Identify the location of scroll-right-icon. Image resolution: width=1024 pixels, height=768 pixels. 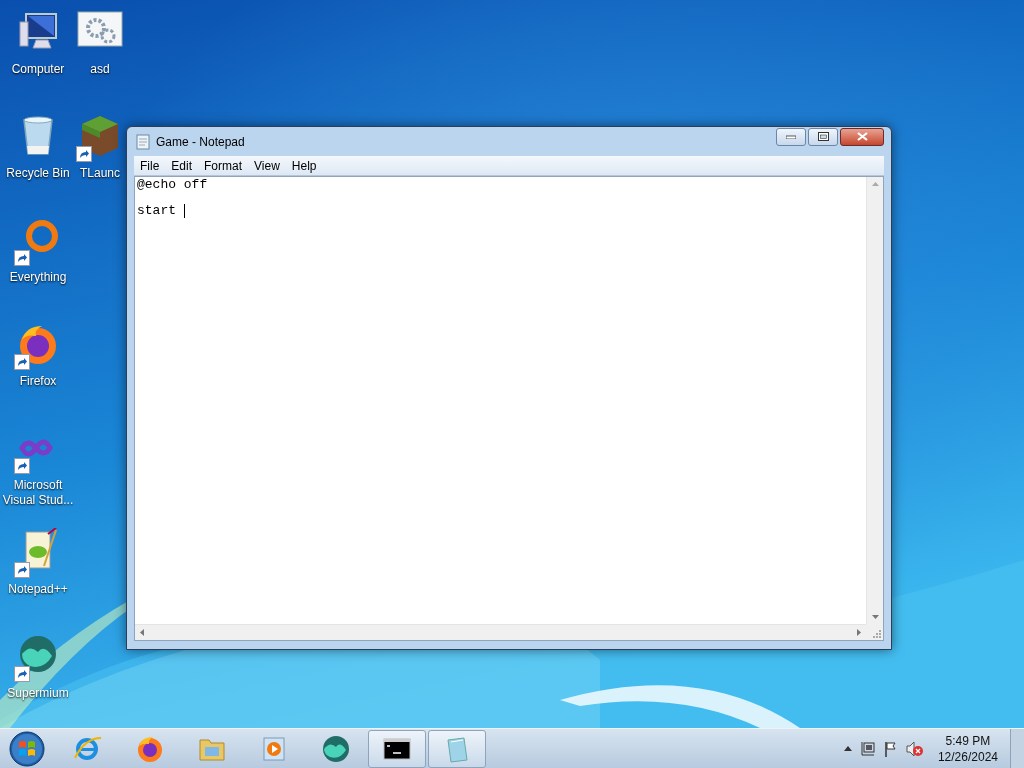
(859, 632).